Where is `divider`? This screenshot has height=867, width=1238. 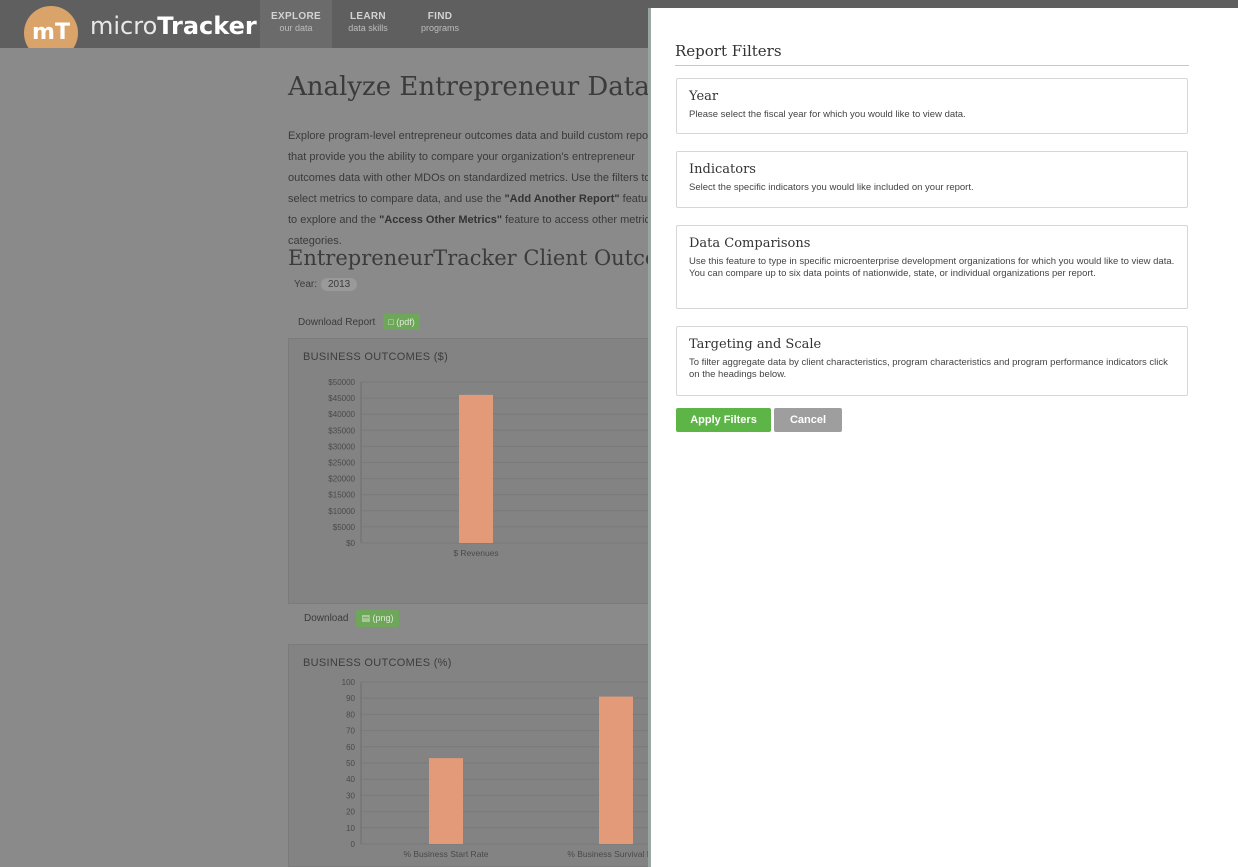
divider is located at coordinates (932, 65).